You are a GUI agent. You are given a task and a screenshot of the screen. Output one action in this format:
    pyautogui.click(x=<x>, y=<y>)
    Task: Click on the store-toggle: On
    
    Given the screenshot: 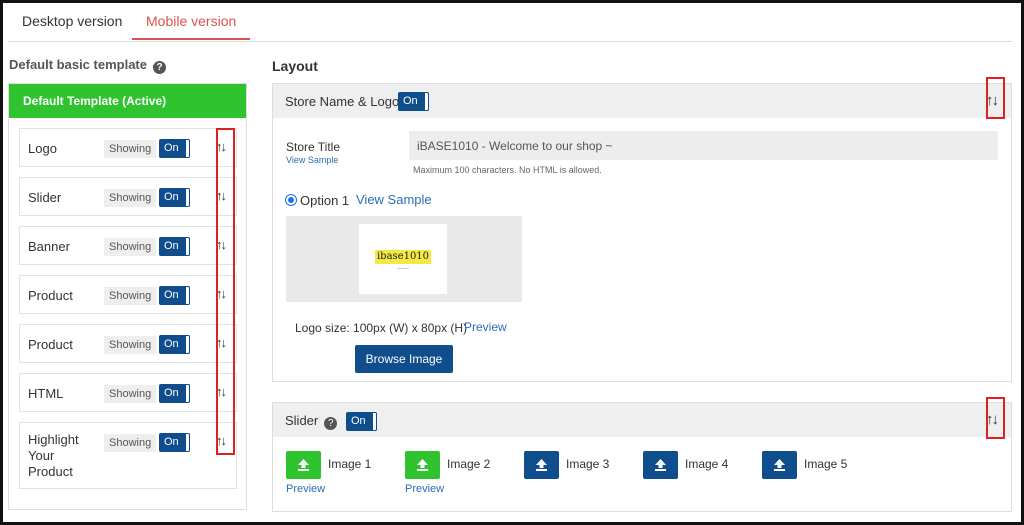 What is the action you would take?
    pyautogui.click(x=413, y=101)
    